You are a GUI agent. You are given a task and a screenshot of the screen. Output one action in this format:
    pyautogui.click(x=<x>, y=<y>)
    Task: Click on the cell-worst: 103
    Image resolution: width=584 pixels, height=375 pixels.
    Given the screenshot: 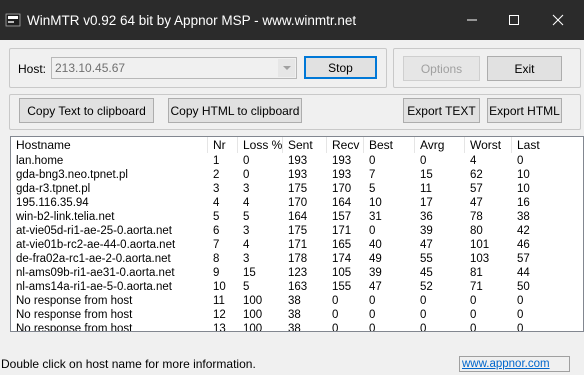 What is the action you would take?
    pyautogui.click(x=480, y=259)
    